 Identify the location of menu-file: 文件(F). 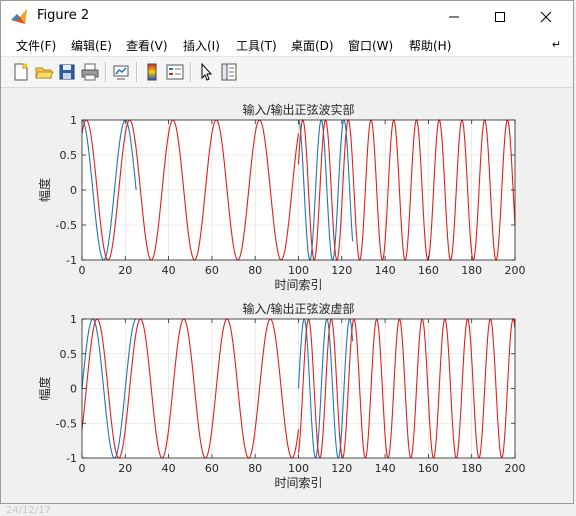
(36, 45).